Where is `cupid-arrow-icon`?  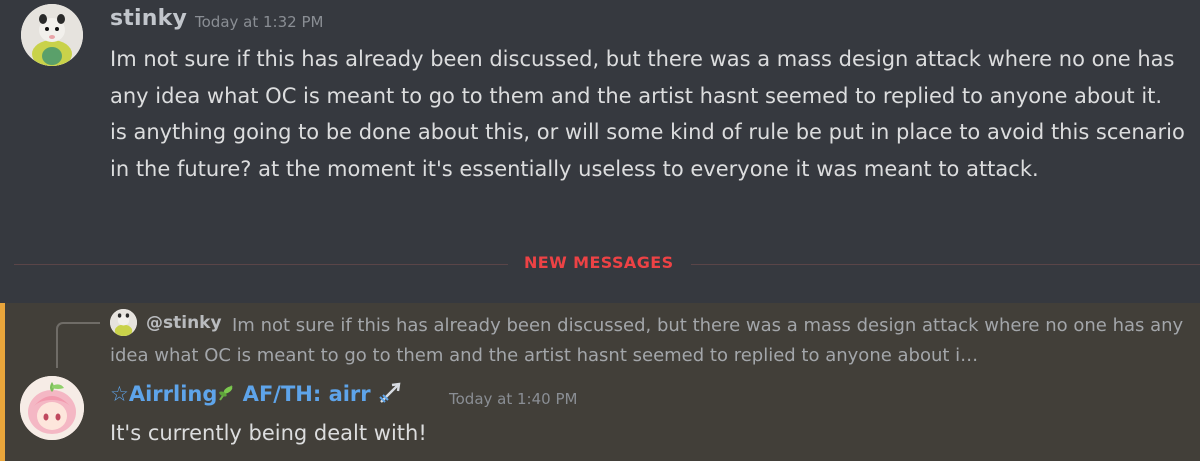
cupid-arrow-icon is located at coordinates (391, 395).